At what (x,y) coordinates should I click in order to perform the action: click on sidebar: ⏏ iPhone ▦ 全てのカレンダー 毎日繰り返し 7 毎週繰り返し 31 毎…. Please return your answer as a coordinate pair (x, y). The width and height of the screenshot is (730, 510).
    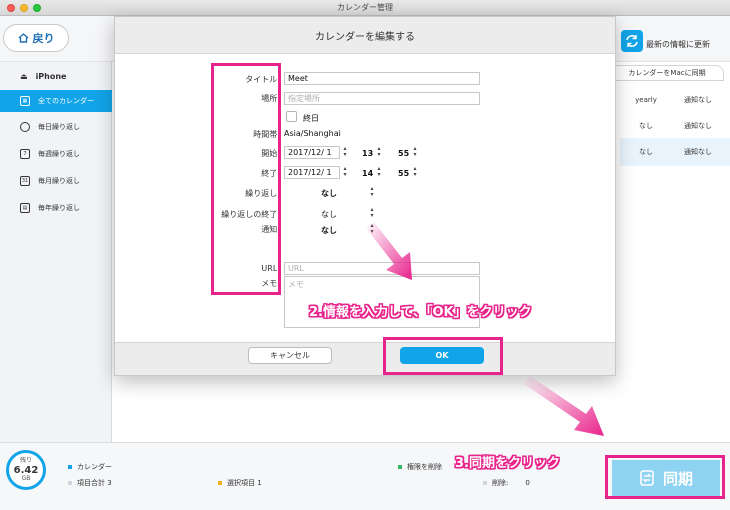
    Looking at the image, I should click on (56, 252).